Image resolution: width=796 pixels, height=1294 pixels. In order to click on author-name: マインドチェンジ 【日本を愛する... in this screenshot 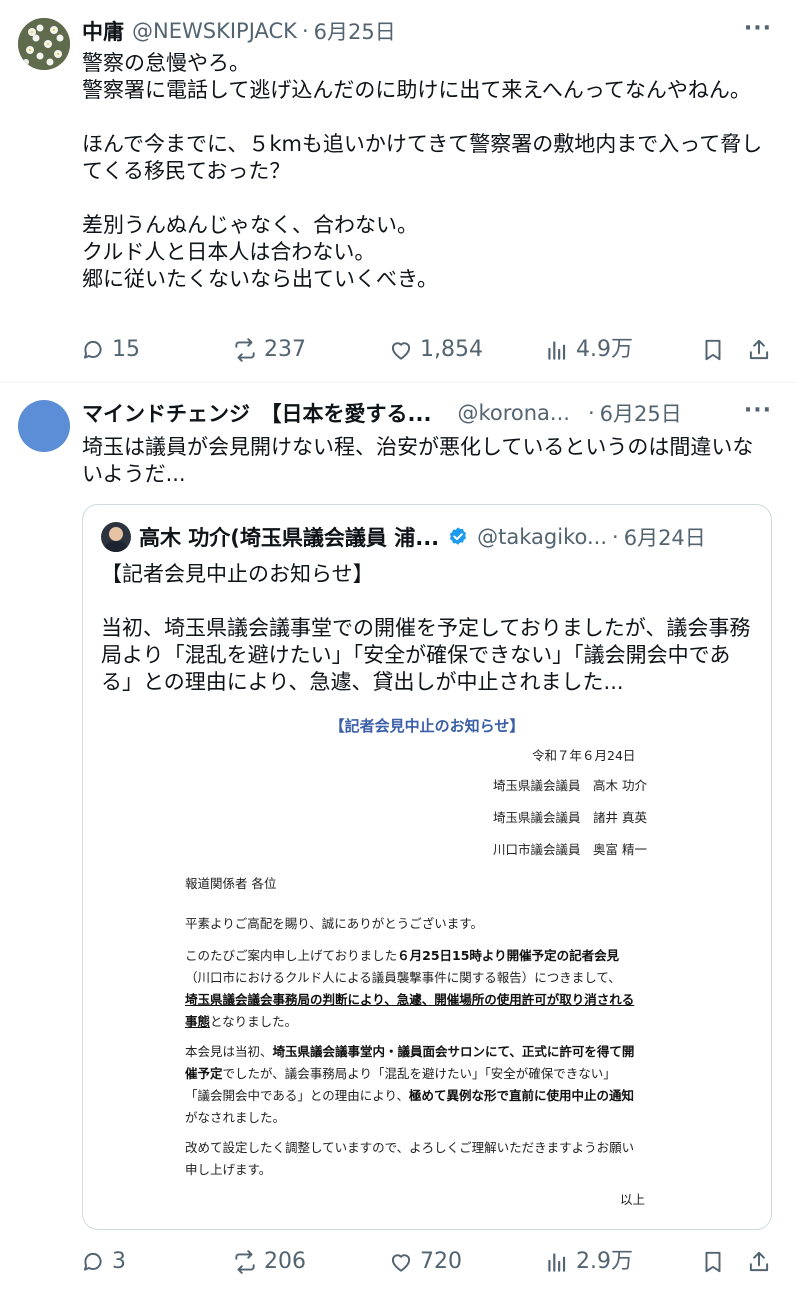, I will do `click(256, 413)`.